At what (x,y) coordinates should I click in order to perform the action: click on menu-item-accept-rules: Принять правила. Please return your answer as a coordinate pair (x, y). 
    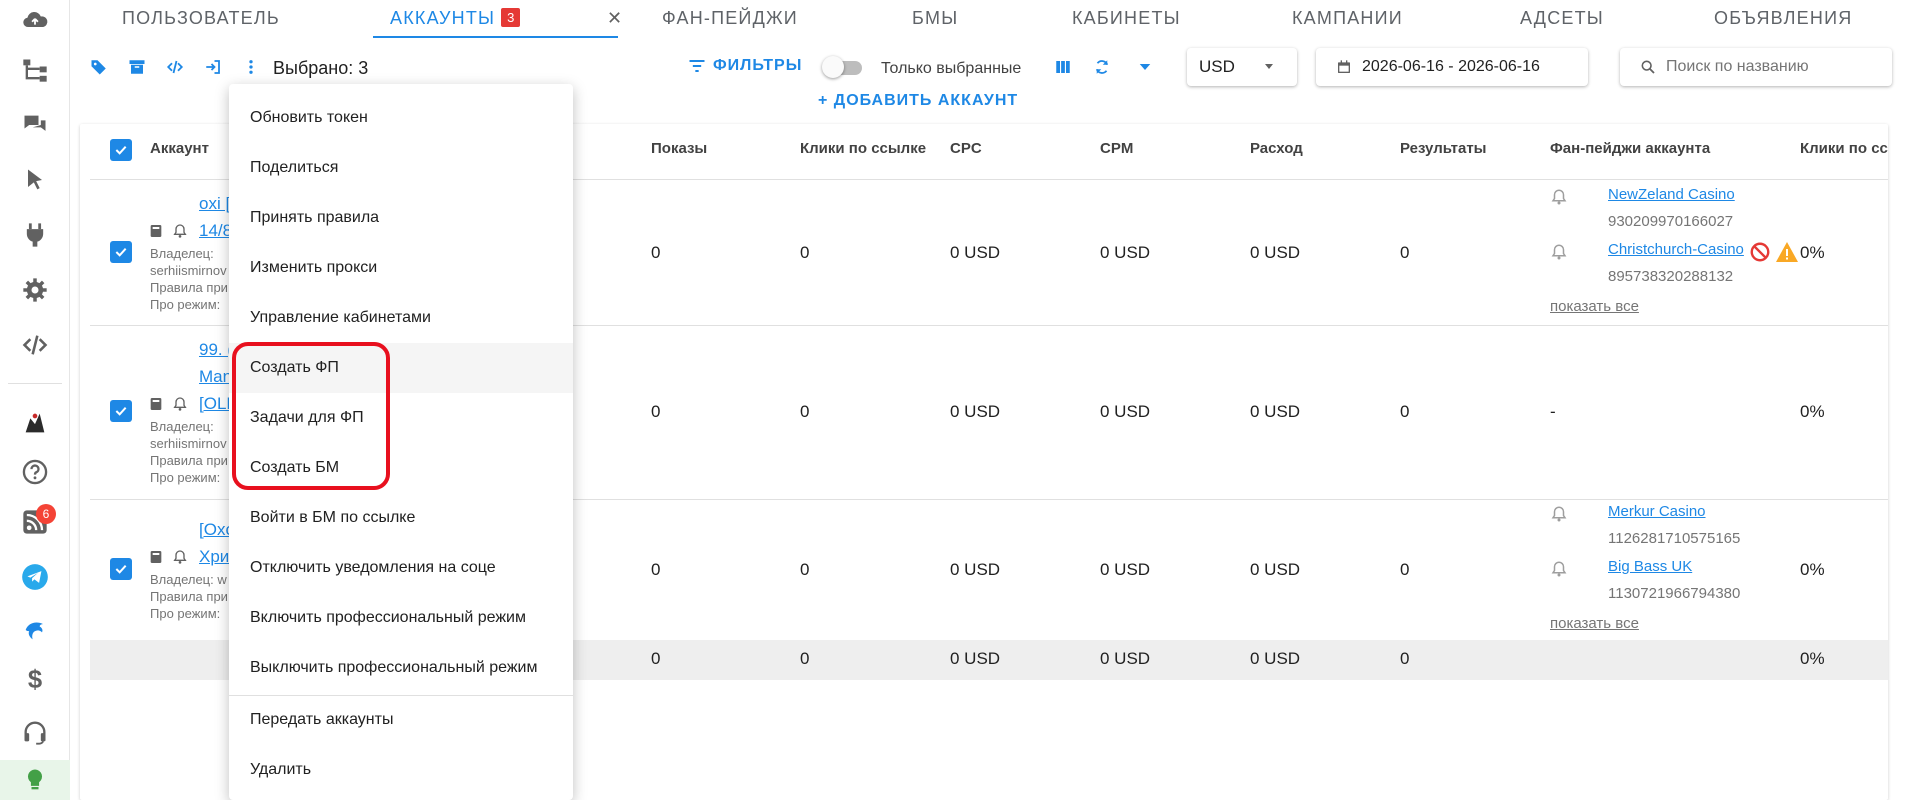
    Looking at the image, I should click on (401, 218).